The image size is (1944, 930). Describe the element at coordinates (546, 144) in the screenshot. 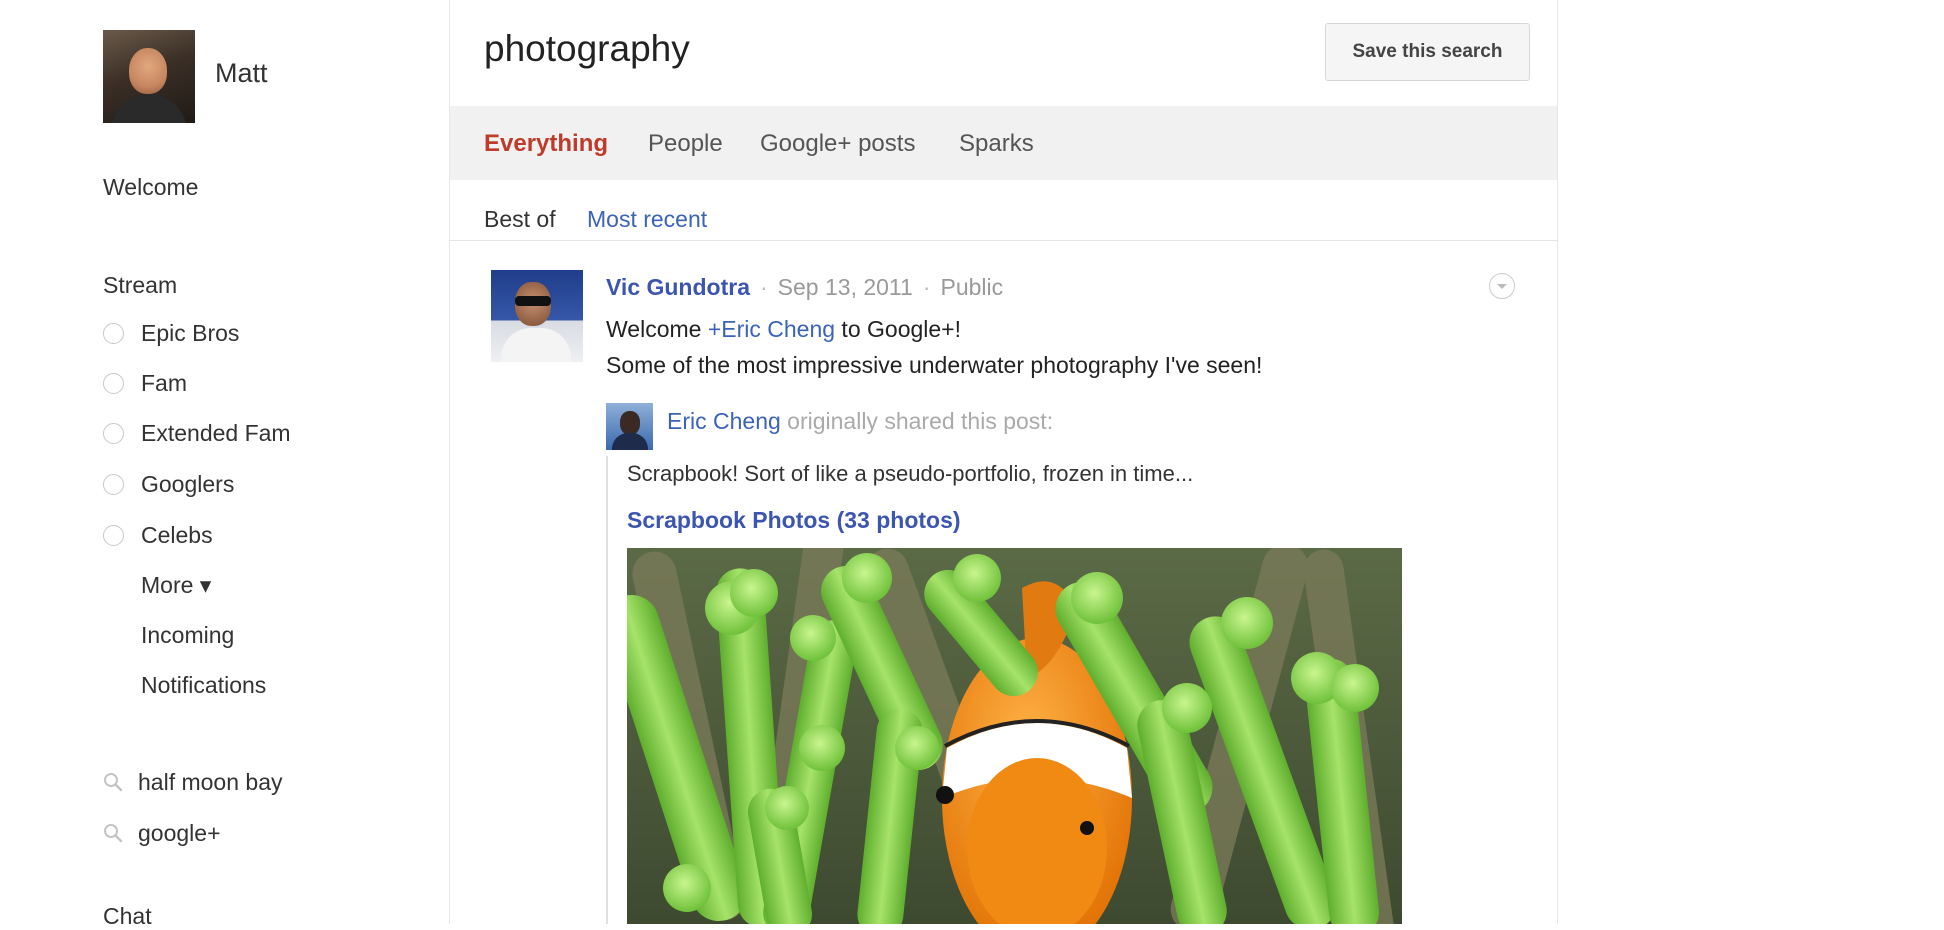

I see `tab-everything: Everything` at that location.